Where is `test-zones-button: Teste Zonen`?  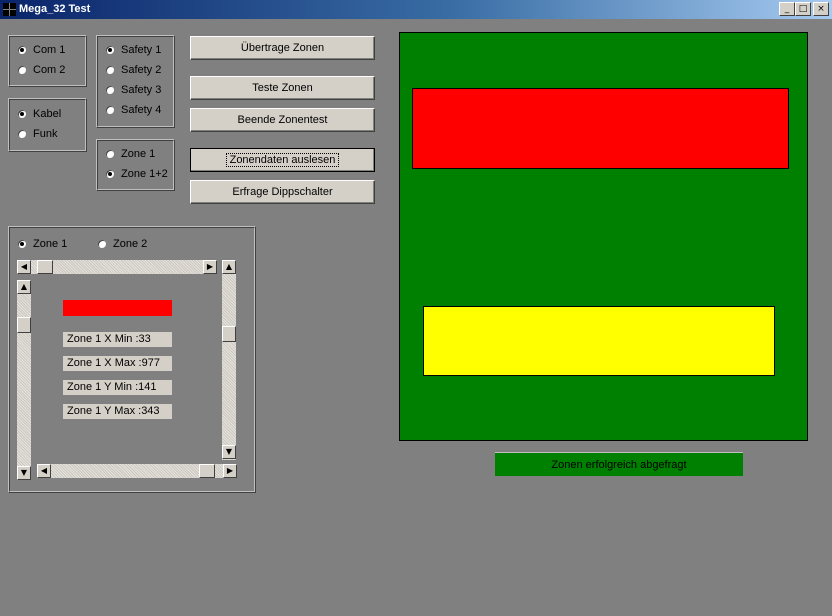 test-zones-button: Teste Zonen is located at coordinates (282, 88).